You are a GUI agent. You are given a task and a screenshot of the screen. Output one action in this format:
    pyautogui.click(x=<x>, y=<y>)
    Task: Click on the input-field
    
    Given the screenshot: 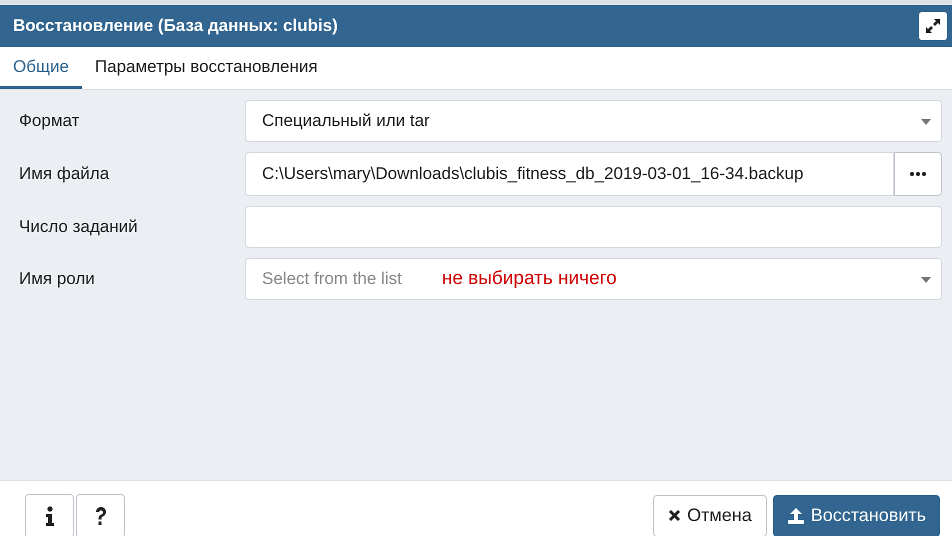 What is the action you would take?
    pyautogui.click(x=593, y=227)
    